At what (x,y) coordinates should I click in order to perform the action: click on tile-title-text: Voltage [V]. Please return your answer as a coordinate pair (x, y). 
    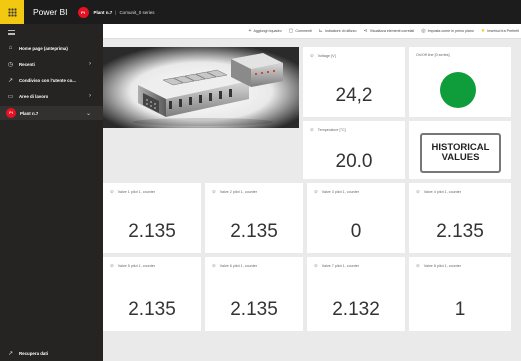
    Looking at the image, I should click on (326, 56).